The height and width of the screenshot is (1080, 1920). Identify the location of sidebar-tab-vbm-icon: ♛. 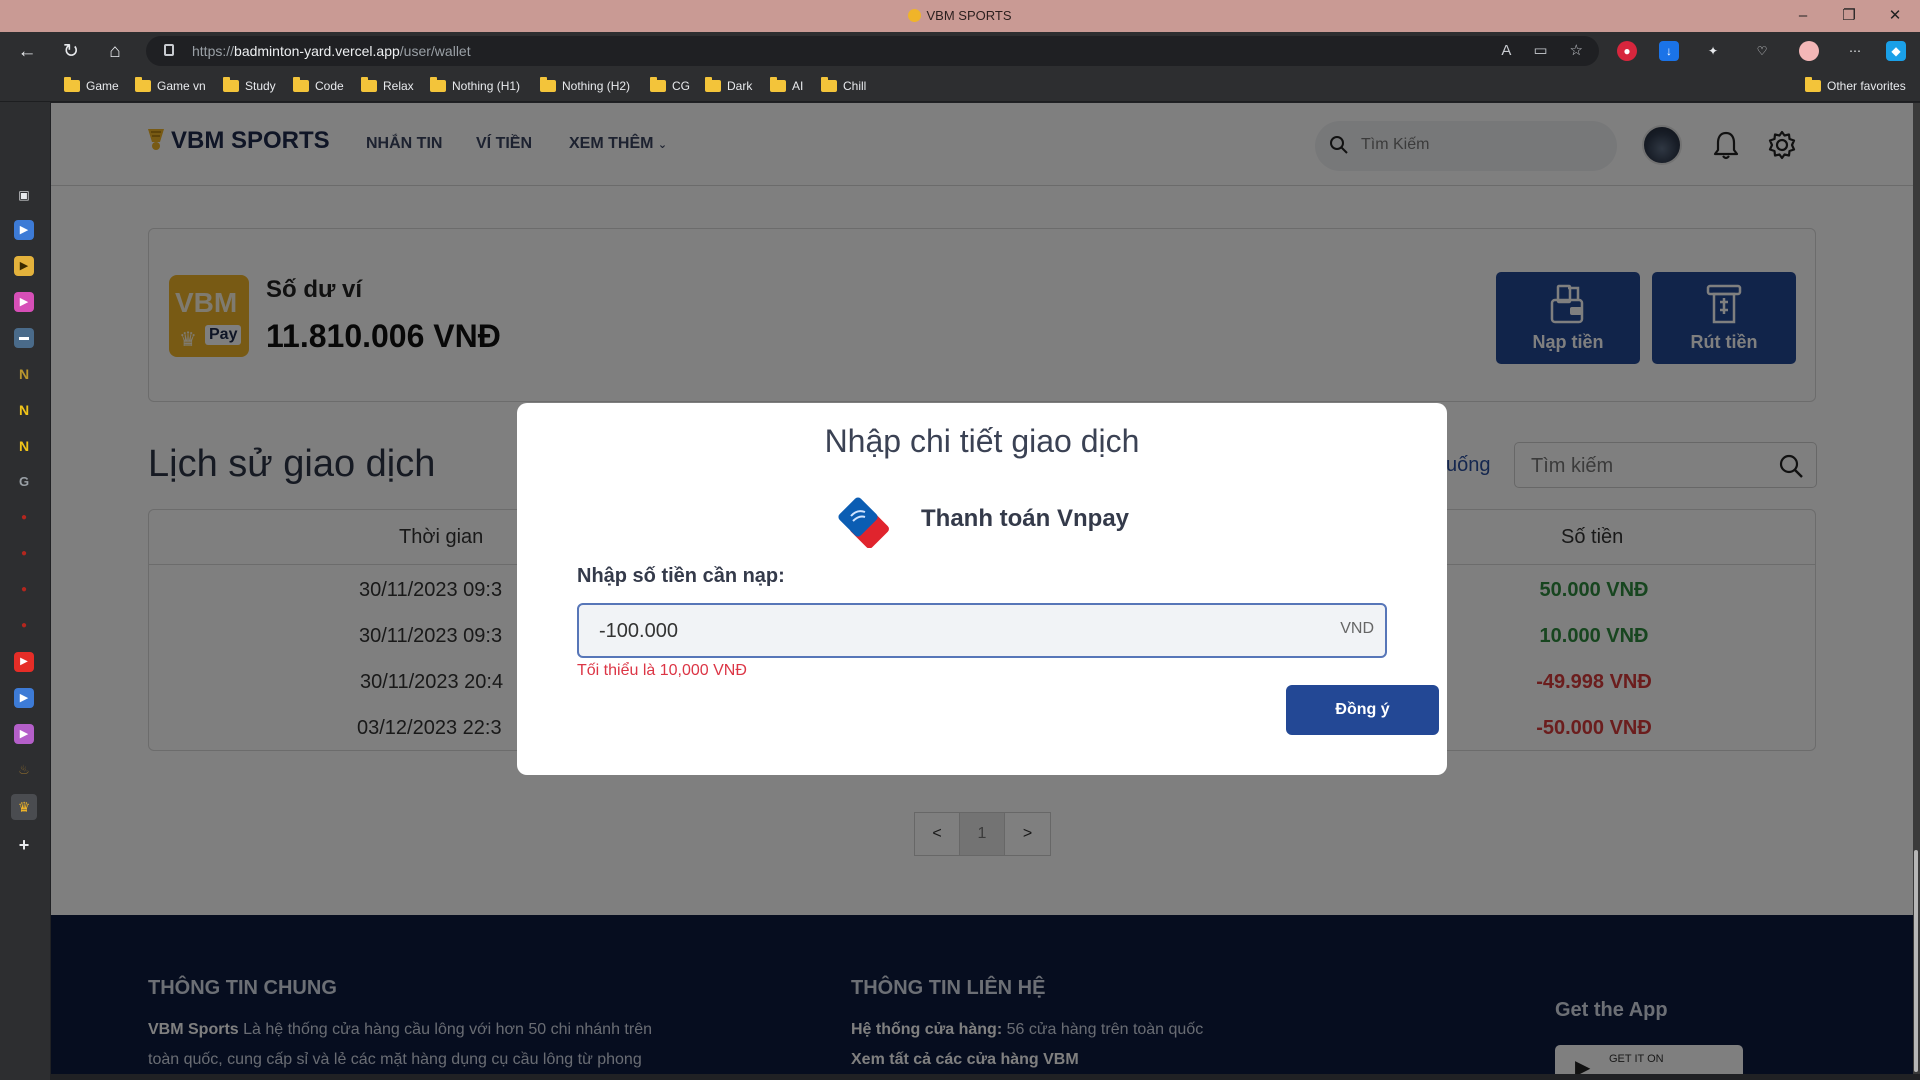
(24, 807).